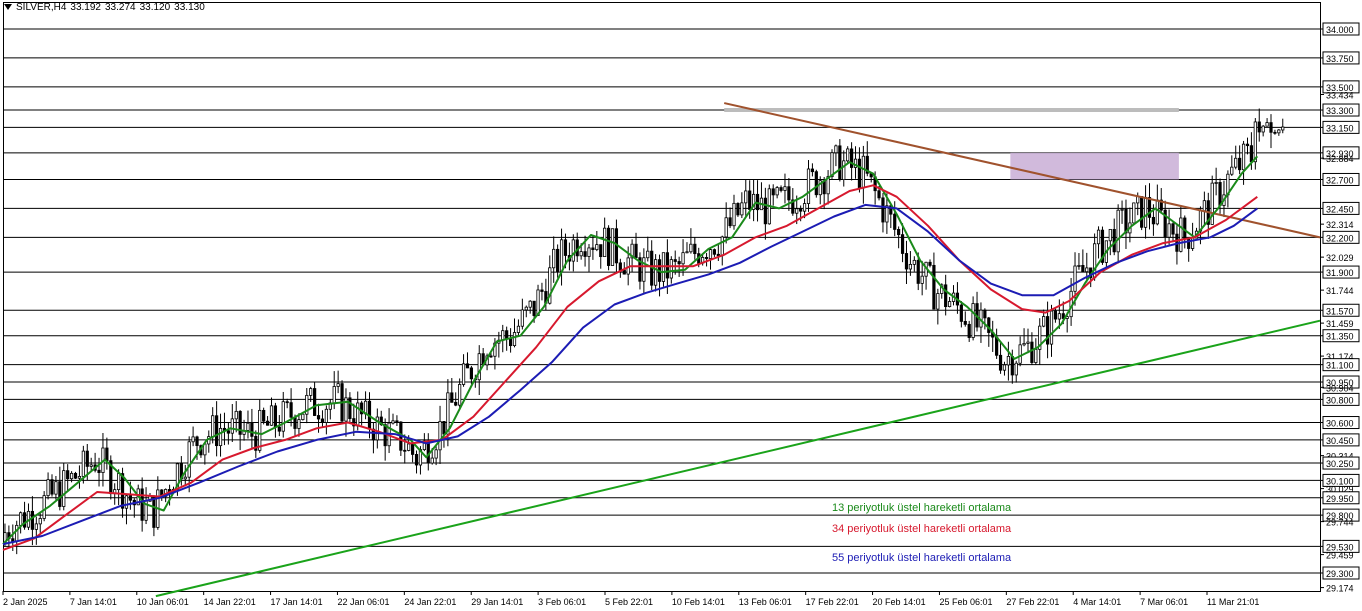 Image resolution: width=1362 pixels, height=611 pixels. Describe the element at coordinates (1340, 159) in the screenshot. I see `y-tick-label: 32.884` at that location.